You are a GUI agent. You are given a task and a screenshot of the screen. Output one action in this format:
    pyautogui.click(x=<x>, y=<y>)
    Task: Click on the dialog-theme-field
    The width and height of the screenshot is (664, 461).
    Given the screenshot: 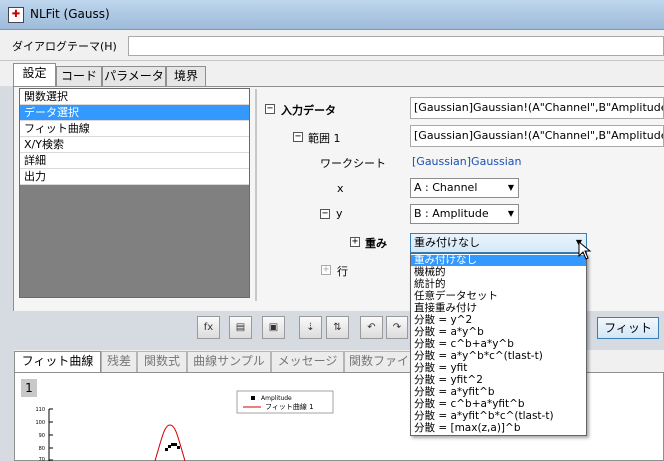 What is the action you would take?
    pyautogui.click(x=396, y=46)
    